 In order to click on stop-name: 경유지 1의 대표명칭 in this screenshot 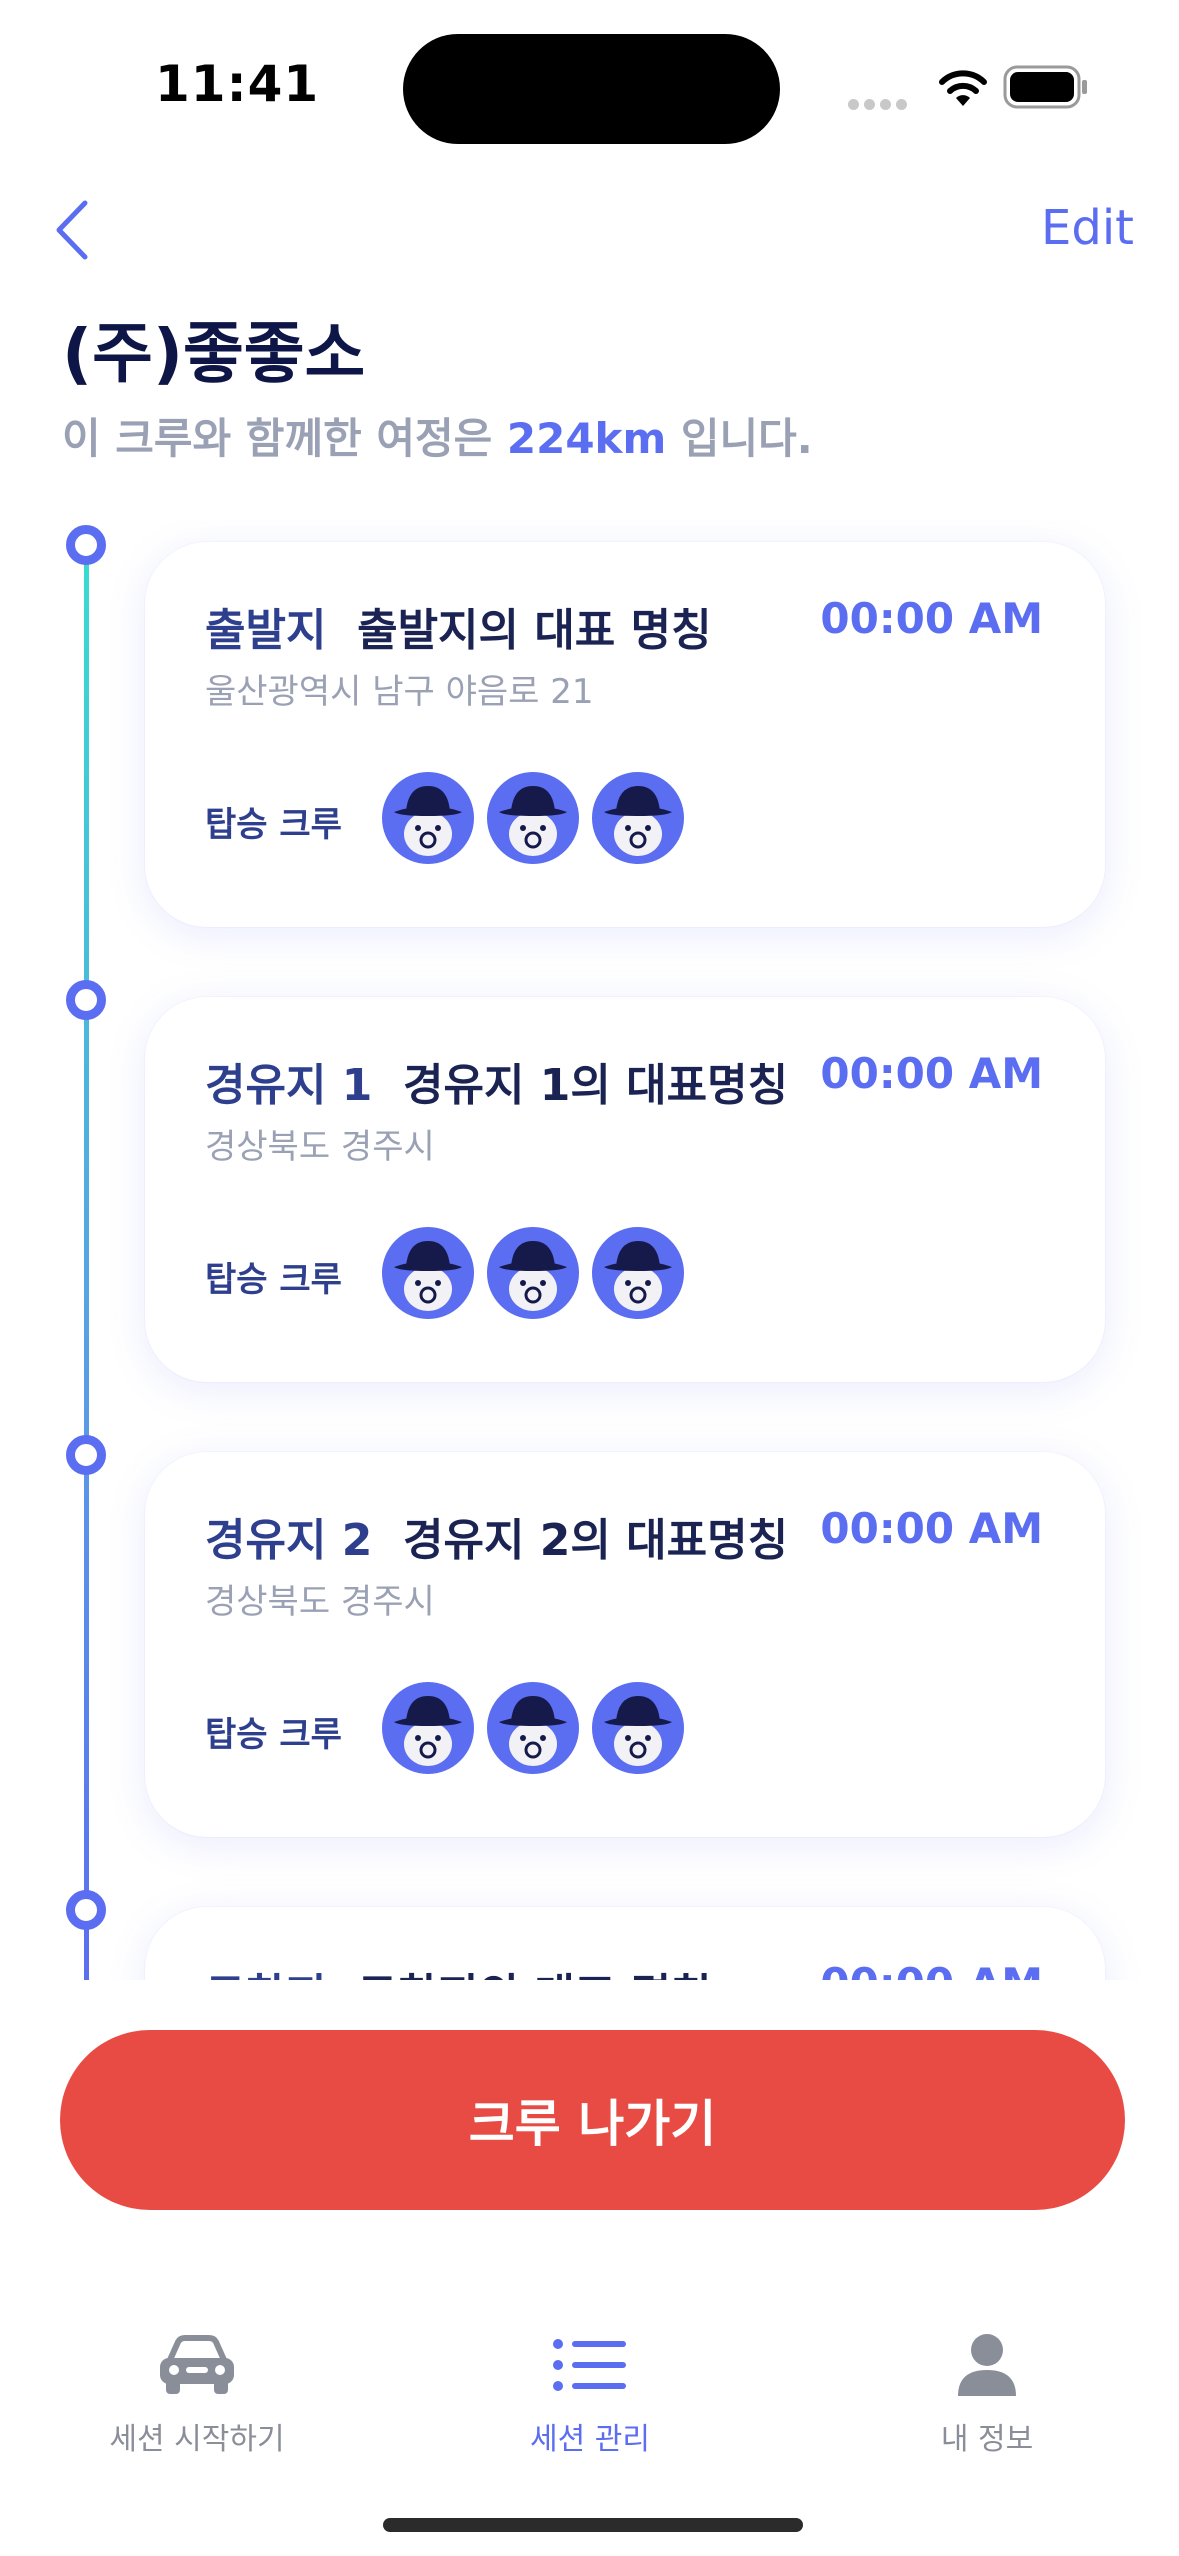, I will do `click(596, 1085)`.